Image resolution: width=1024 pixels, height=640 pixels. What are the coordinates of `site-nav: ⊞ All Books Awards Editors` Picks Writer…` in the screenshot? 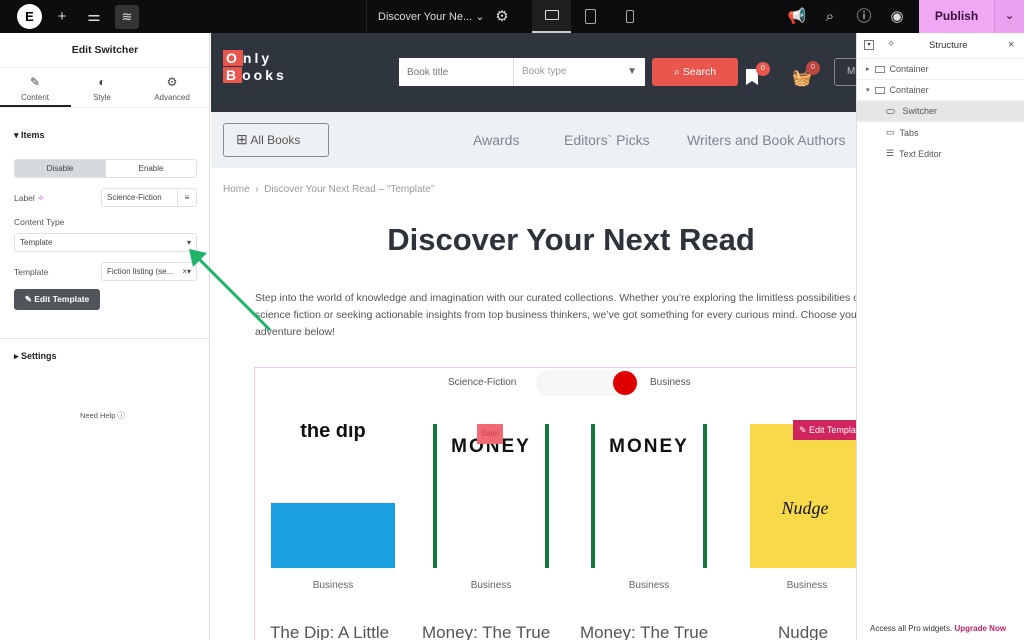 It's located at (533, 140).